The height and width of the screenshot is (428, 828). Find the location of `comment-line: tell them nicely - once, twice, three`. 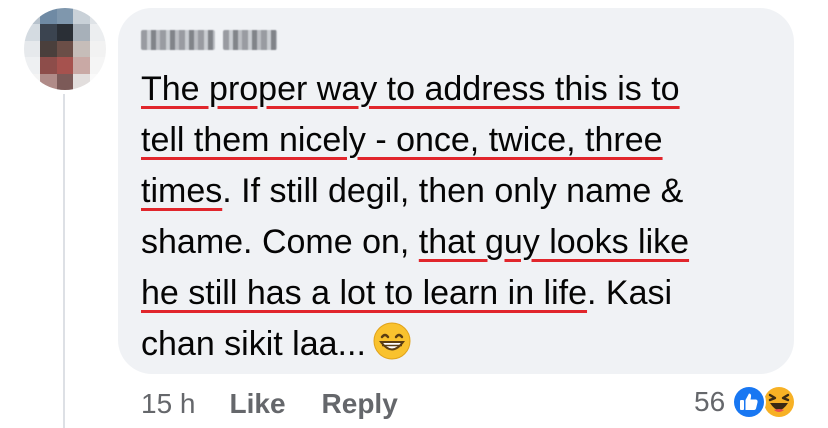

comment-line: tell them nicely - once, twice, three is located at coordinates (461, 140).